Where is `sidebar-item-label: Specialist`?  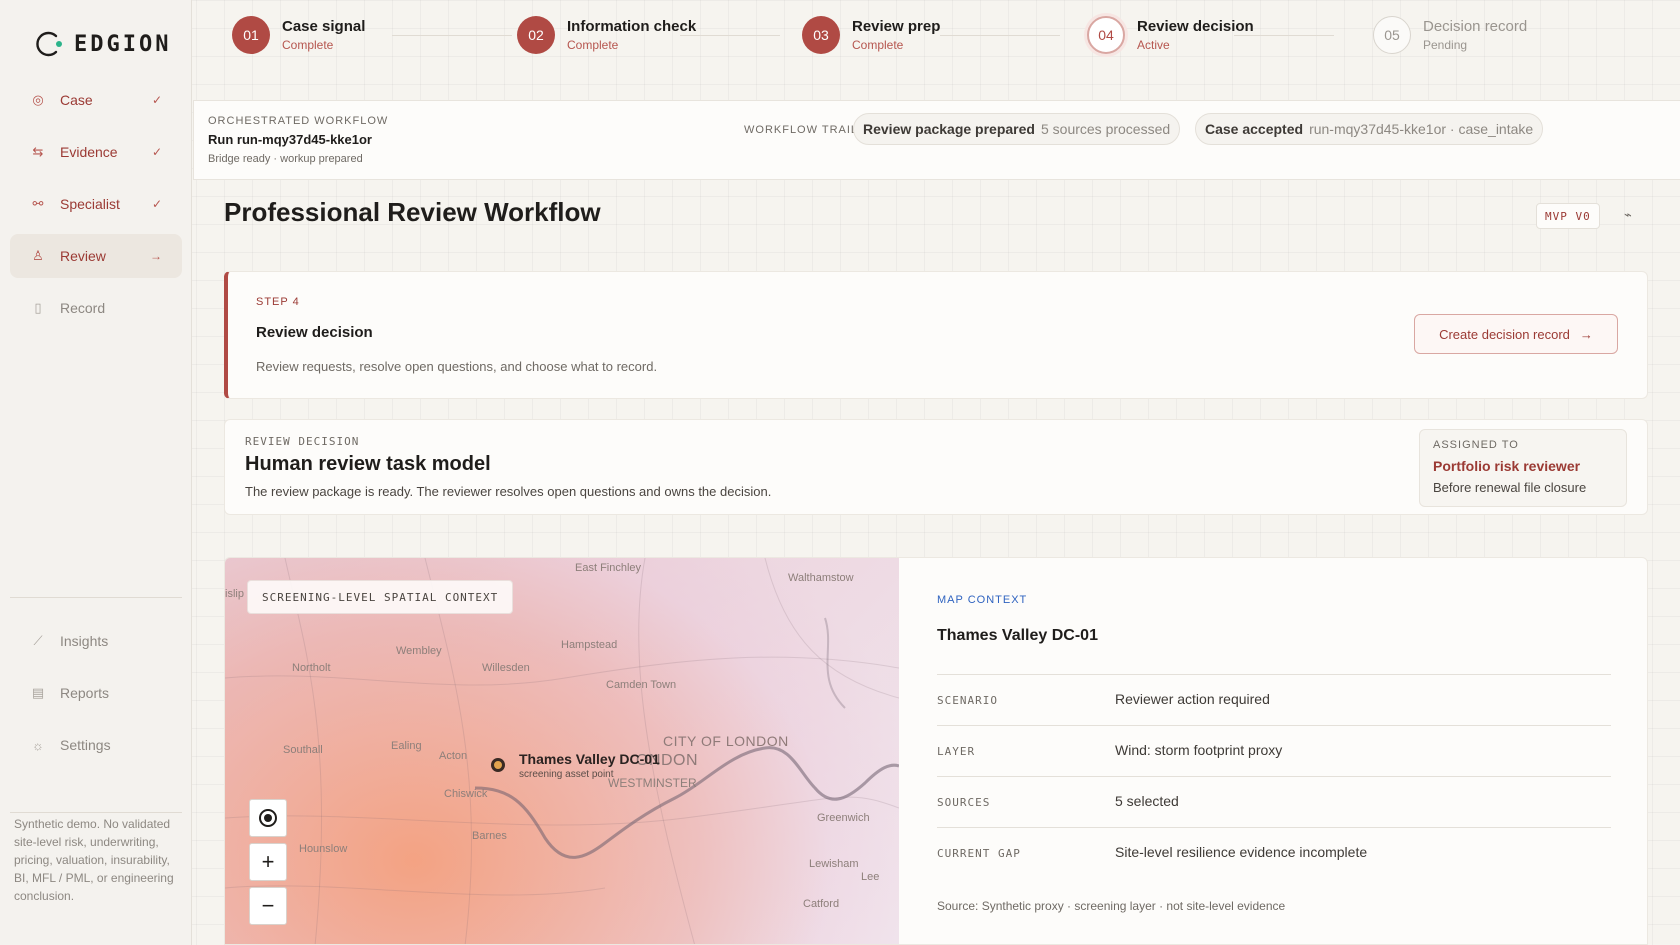
sidebar-item-label: Specialist is located at coordinates (90, 204).